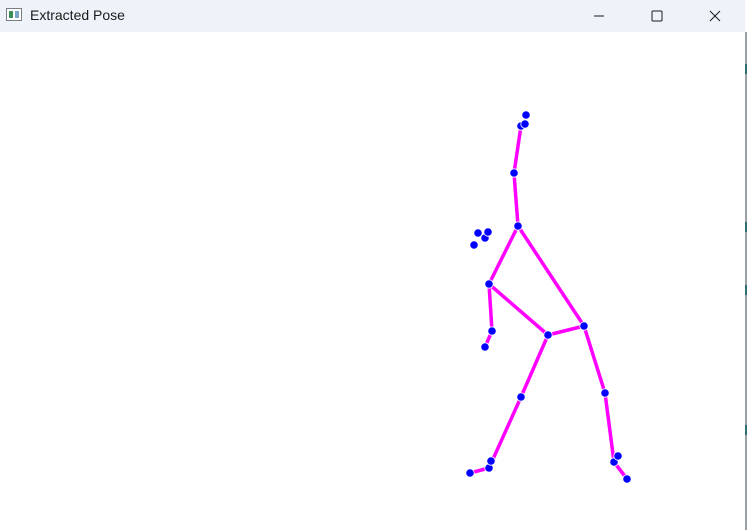 The image size is (747, 530). What do you see at coordinates (77, 15) in the screenshot?
I see `window-title: Extracted Pose` at bounding box center [77, 15].